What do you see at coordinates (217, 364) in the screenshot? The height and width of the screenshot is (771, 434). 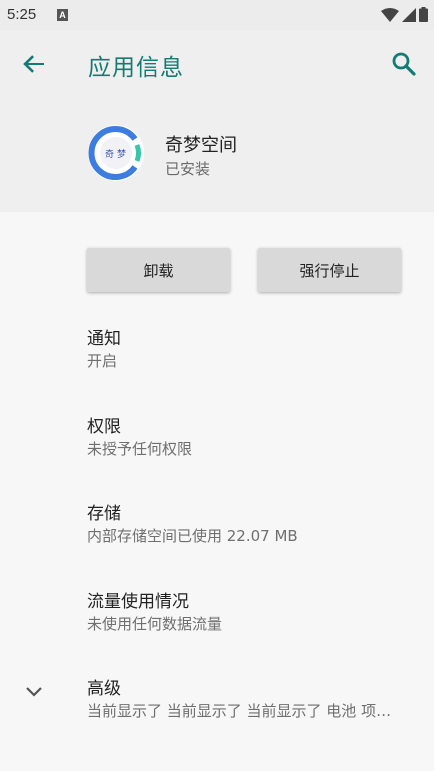 I see `list-item-notifications: 通知 开启` at bounding box center [217, 364].